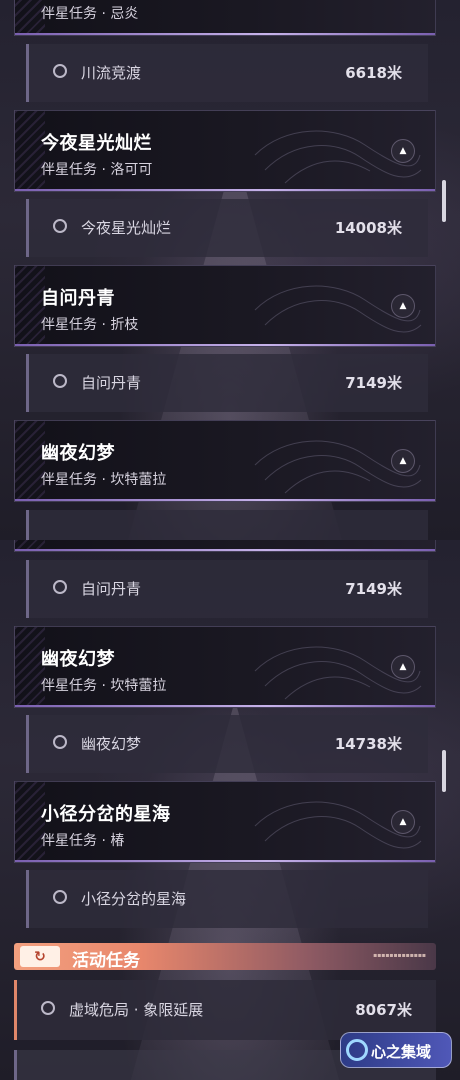 This screenshot has height=1080, width=460. What do you see at coordinates (90, 14) in the screenshot?
I see `mission-subtitle: 伴星任务 · 忌炎` at bounding box center [90, 14].